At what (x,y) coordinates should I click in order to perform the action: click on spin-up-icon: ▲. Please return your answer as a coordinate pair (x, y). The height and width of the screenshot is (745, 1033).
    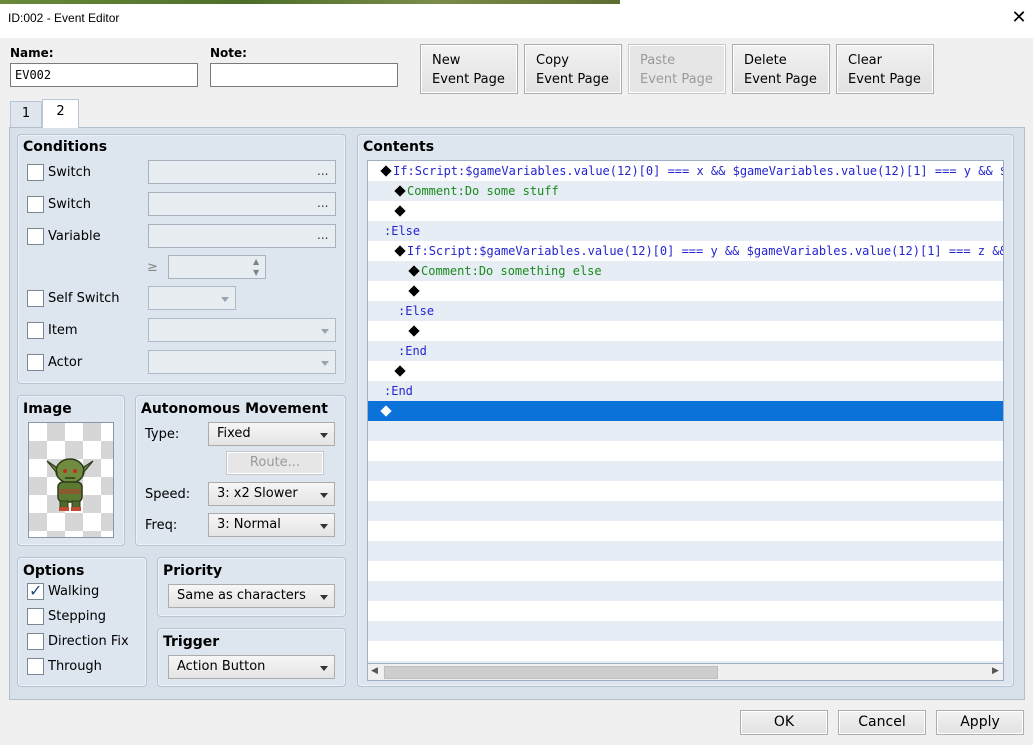
    Looking at the image, I should click on (256, 261).